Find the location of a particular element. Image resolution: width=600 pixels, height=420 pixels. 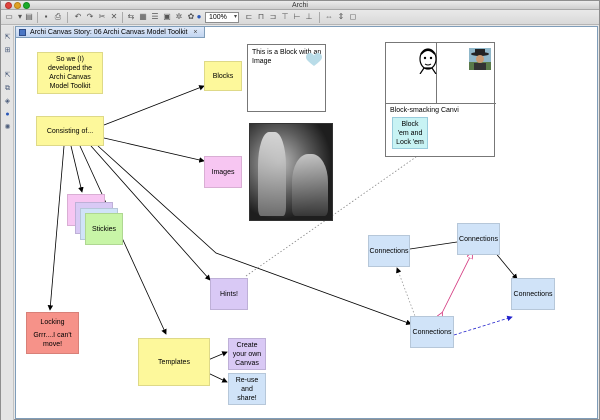

blocks-note: Blocks is located at coordinates (223, 76).